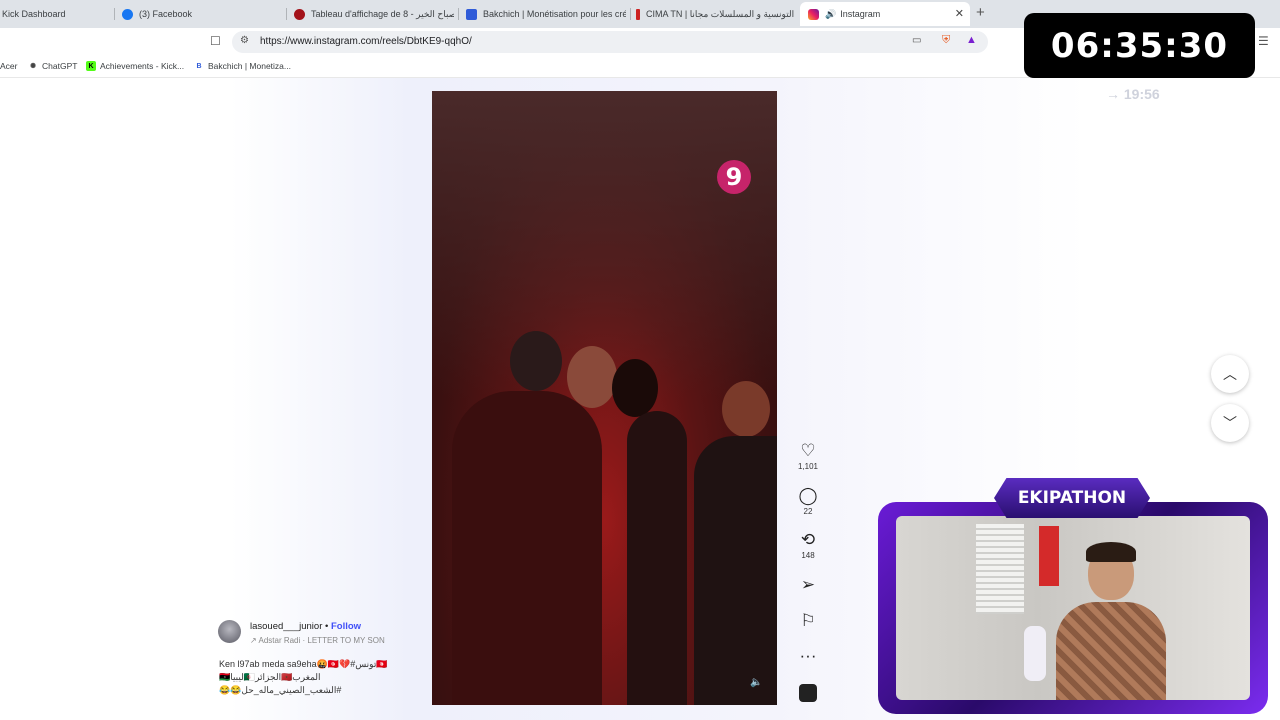 This screenshot has height=720, width=1280. I want to click on stream-timer: 06:35:30, so click(1139, 45).